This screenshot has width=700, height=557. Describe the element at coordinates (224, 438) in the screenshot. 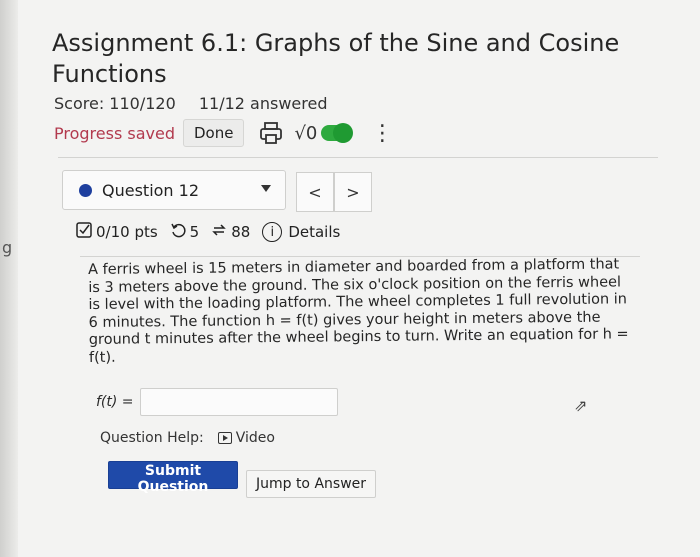

I see `video-icon` at that location.